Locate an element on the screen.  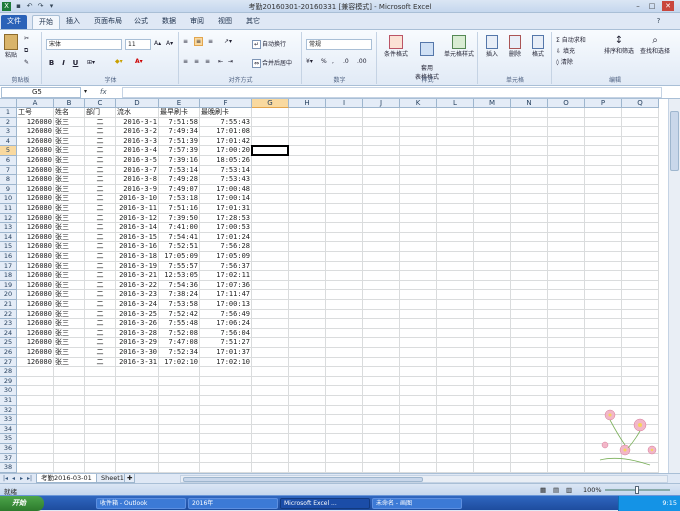
cell-j2 is located at coordinates (381, 123).